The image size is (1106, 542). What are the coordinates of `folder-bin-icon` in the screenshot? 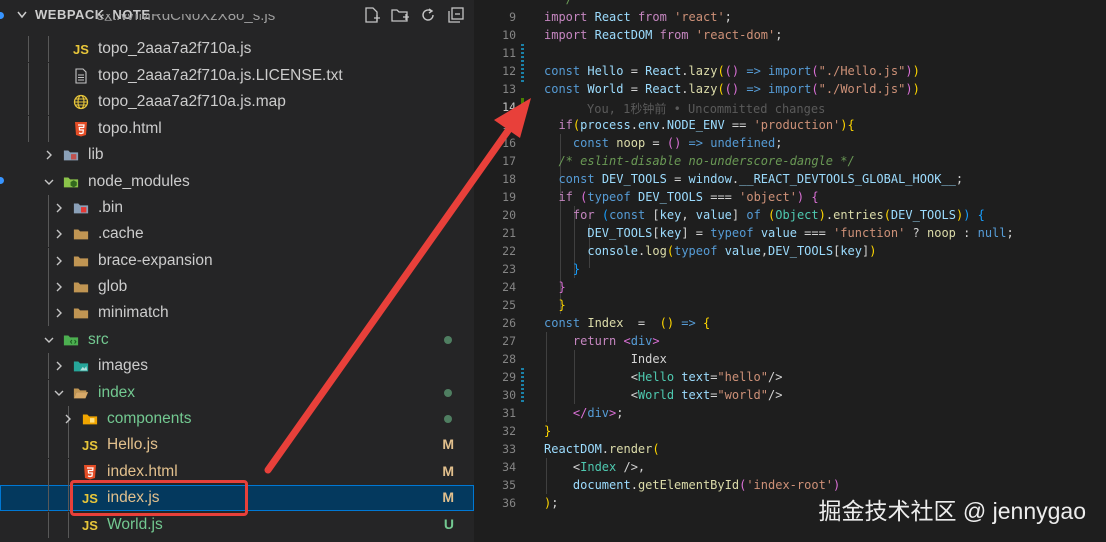 It's located at (81, 208).